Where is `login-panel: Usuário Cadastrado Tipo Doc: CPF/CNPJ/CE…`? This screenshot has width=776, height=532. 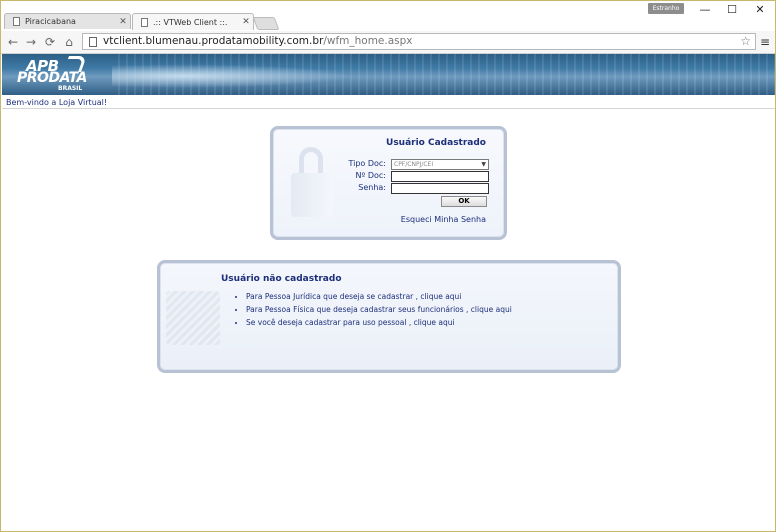 login-panel: Usuário Cadastrado Tipo Doc: CPF/CNPJ/CE… is located at coordinates (388, 183).